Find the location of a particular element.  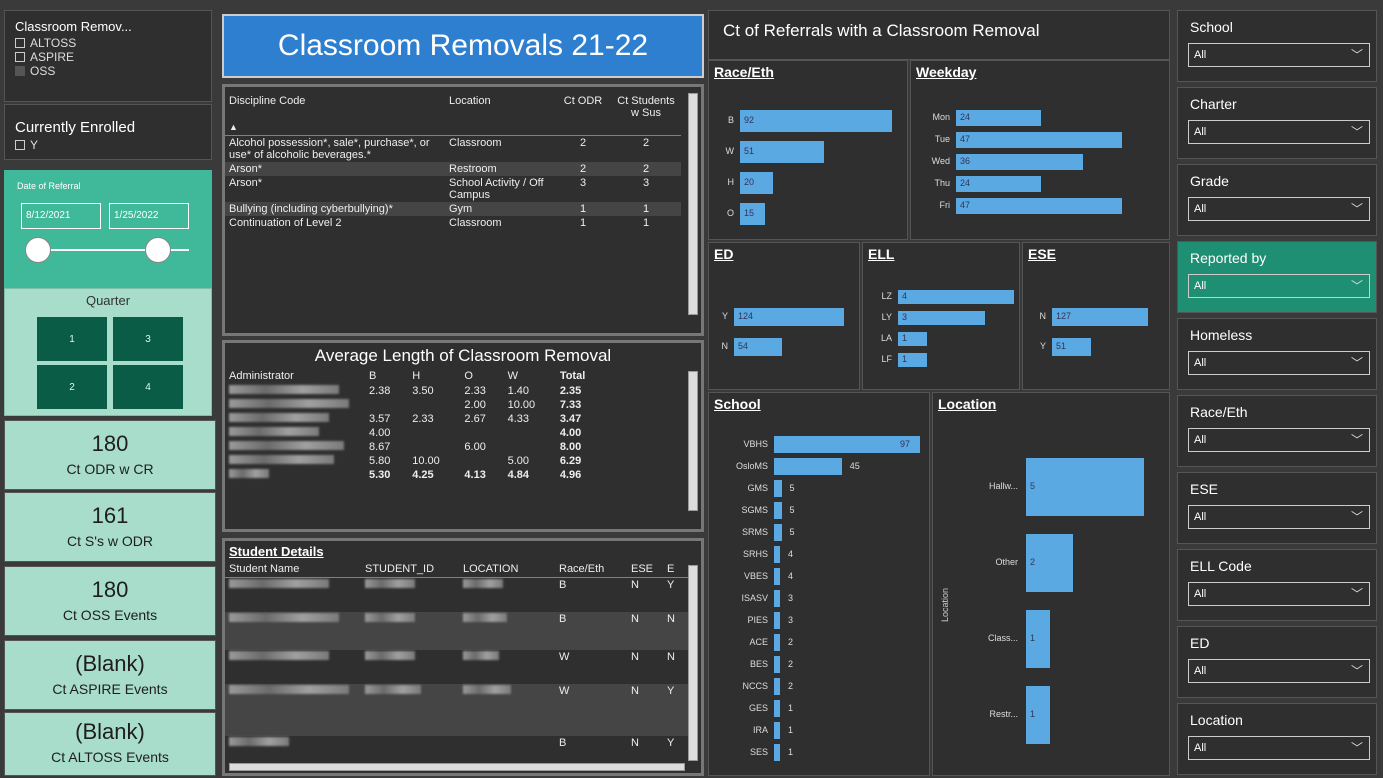

table-row: 4.00 4.00 is located at coordinates (415, 433).